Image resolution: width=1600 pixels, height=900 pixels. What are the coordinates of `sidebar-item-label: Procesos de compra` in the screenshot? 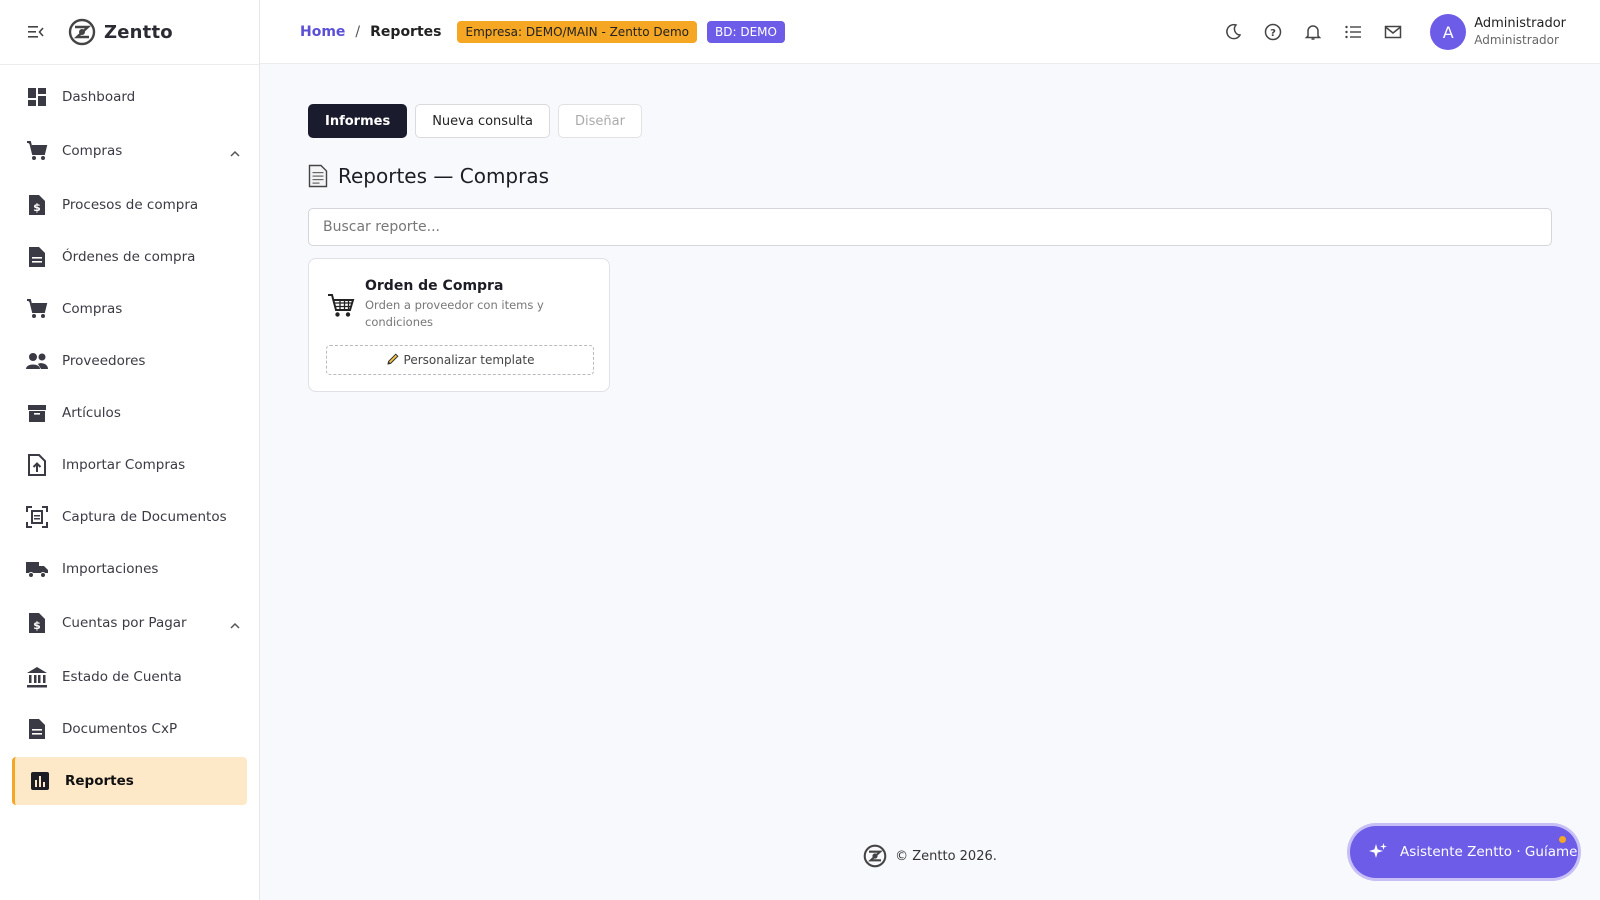 It's located at (130, 205).